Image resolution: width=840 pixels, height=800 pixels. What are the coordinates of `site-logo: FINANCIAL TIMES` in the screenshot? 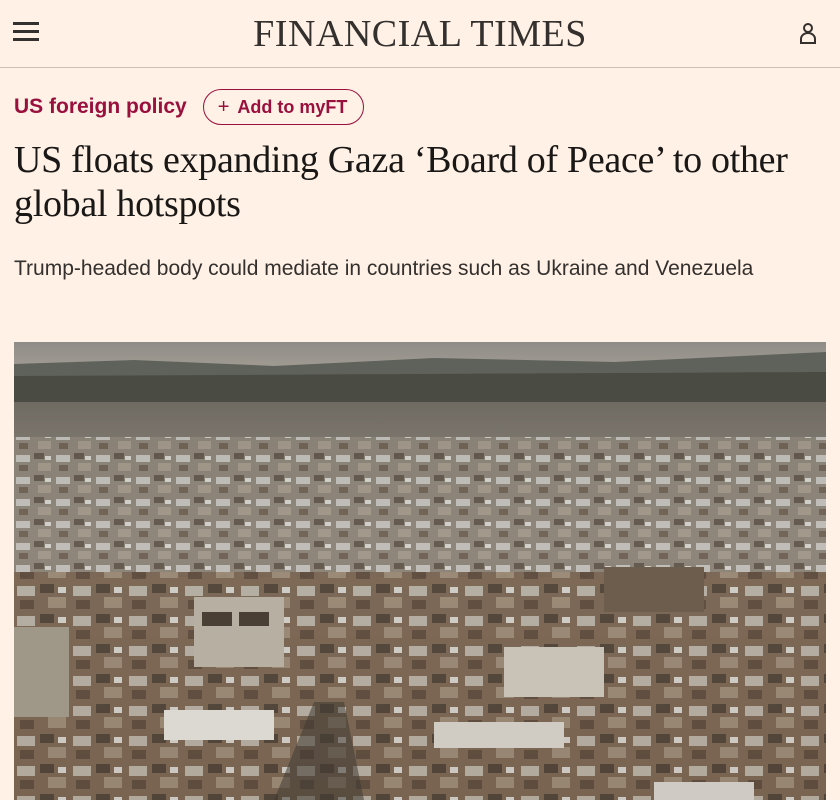 It's located at (420, 34).